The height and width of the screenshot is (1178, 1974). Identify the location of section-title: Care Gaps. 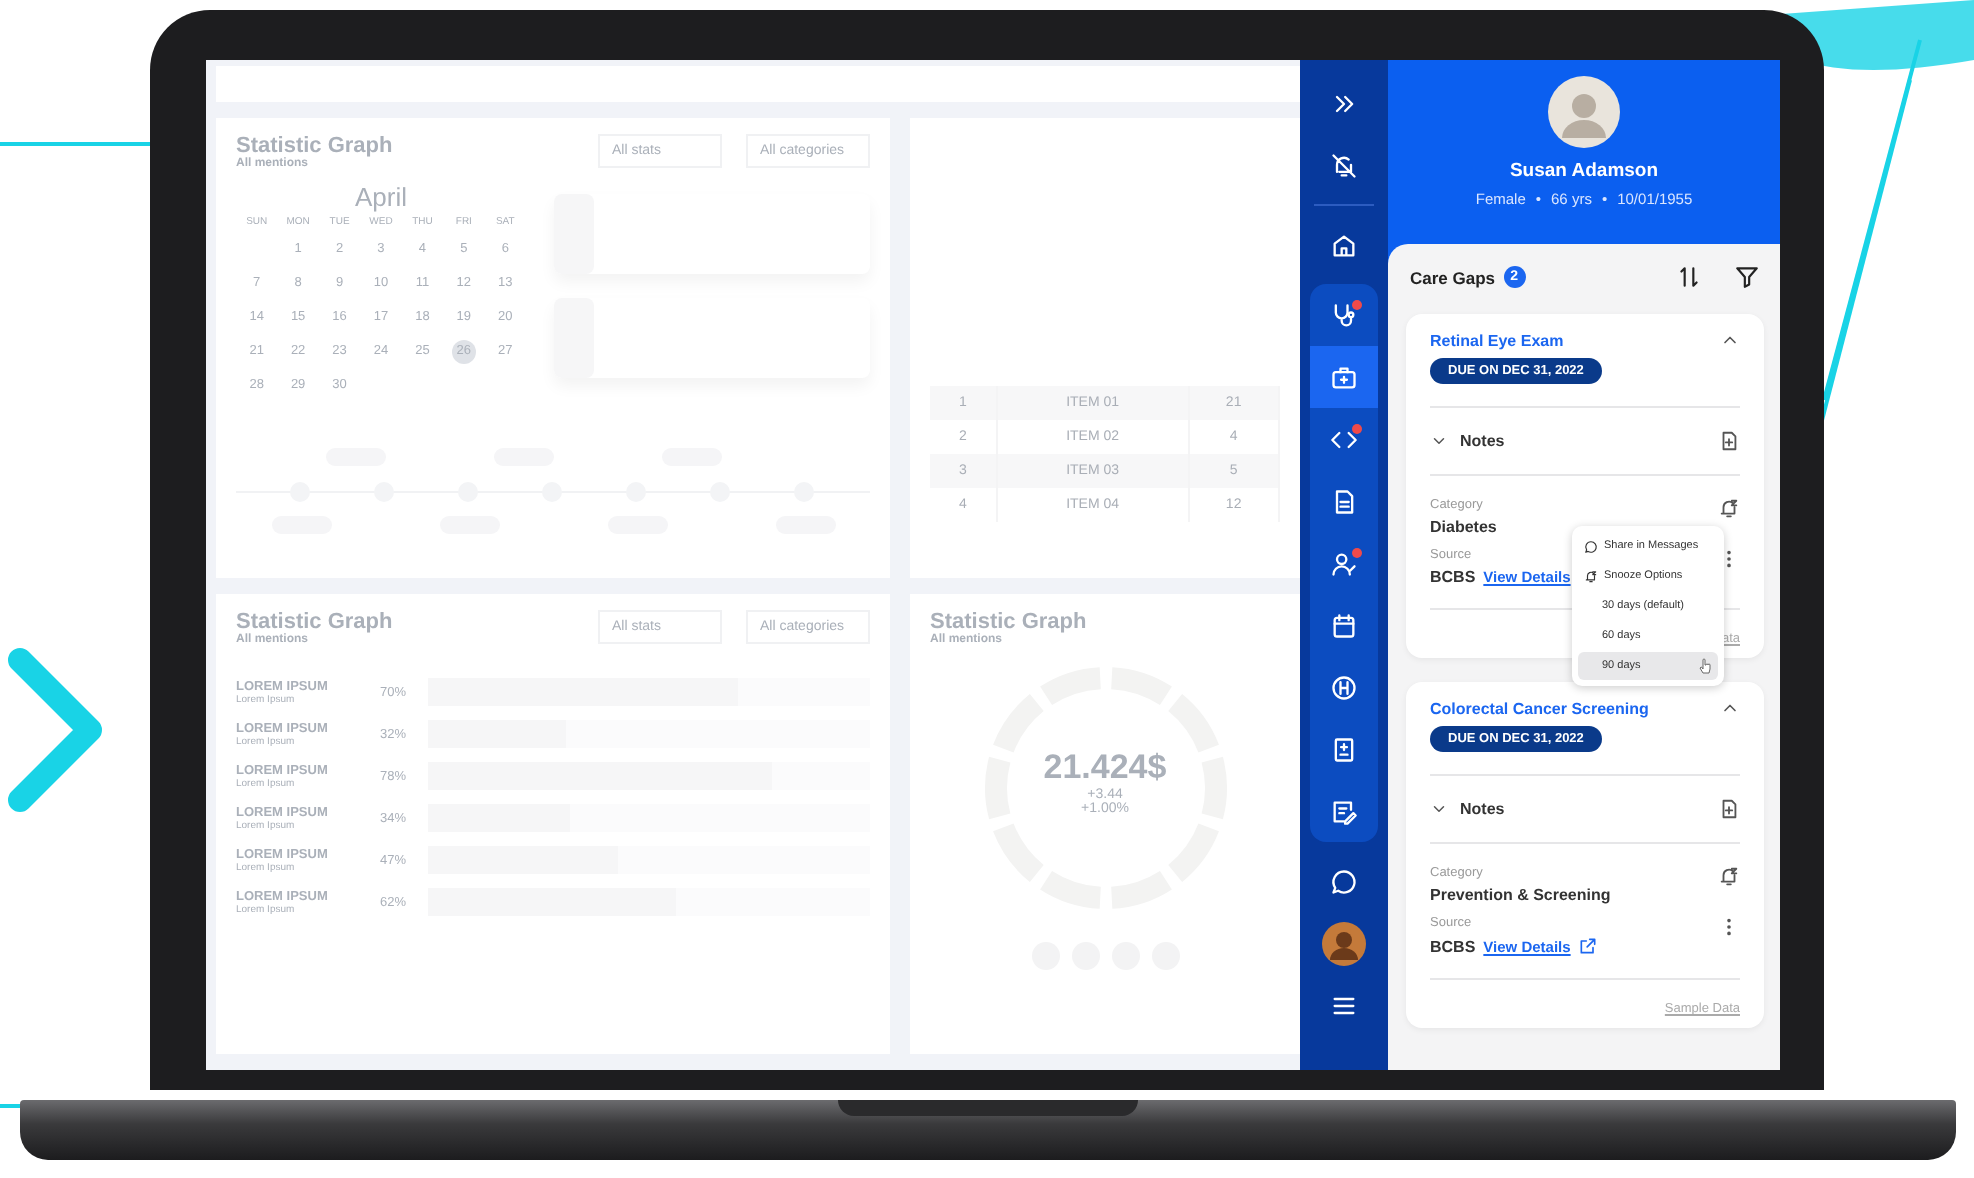
(1453, 277).